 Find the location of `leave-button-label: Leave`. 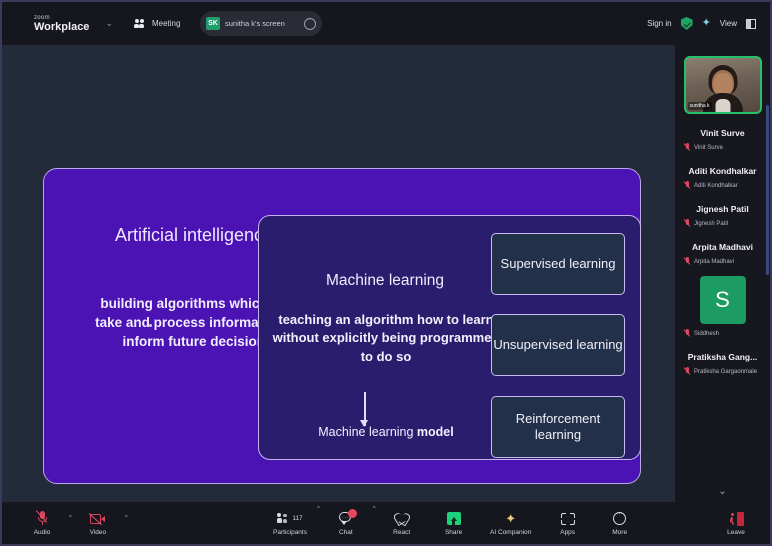

leave-button-label: Leave is located at coordinates (736, 532).